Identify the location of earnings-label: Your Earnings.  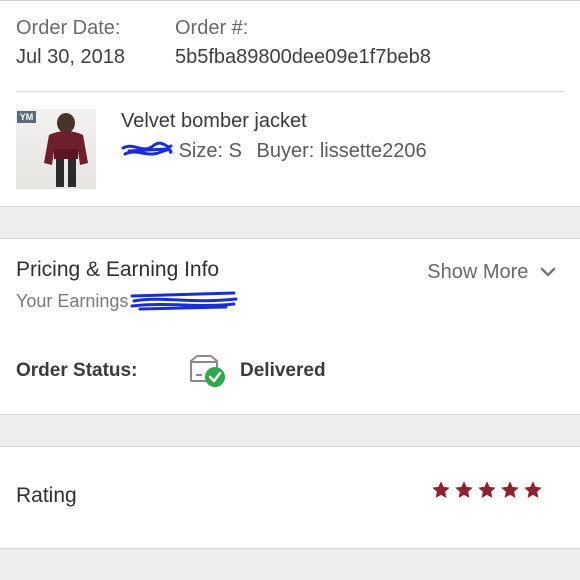
(72, 301).